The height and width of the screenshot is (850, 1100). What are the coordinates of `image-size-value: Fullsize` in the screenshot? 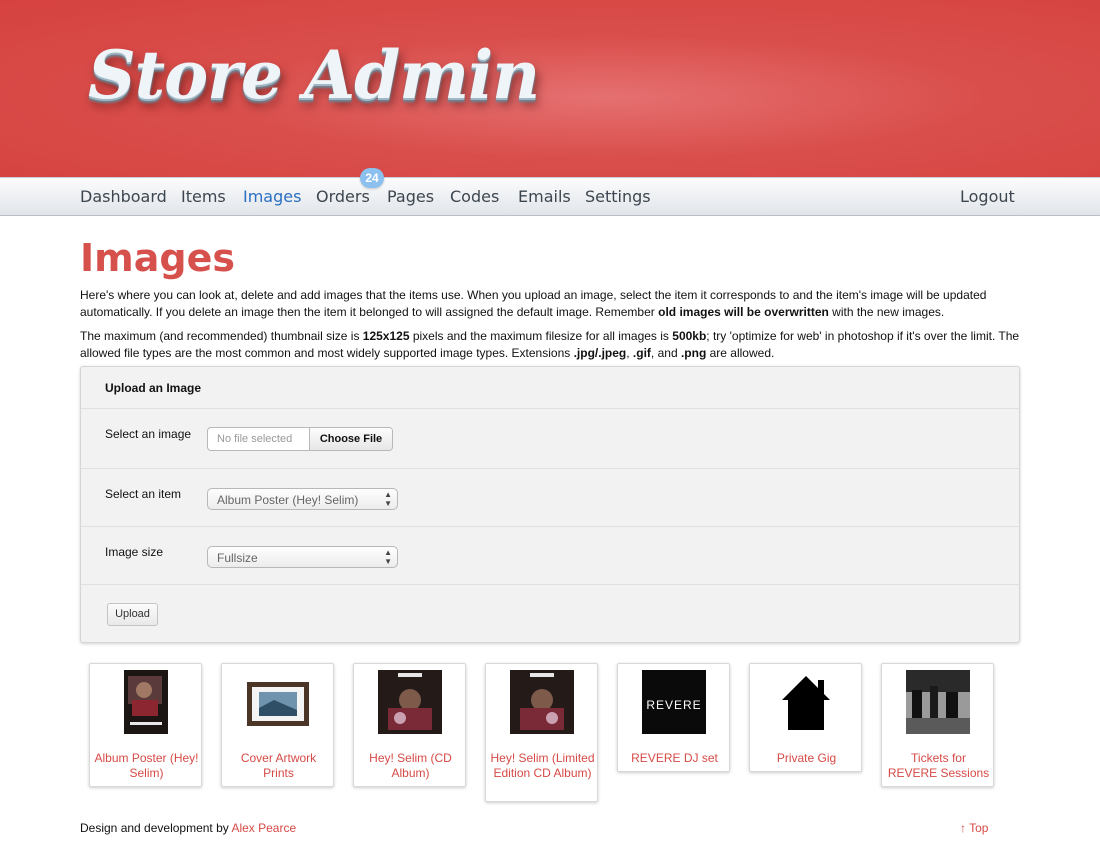 It's located at (237, 558).